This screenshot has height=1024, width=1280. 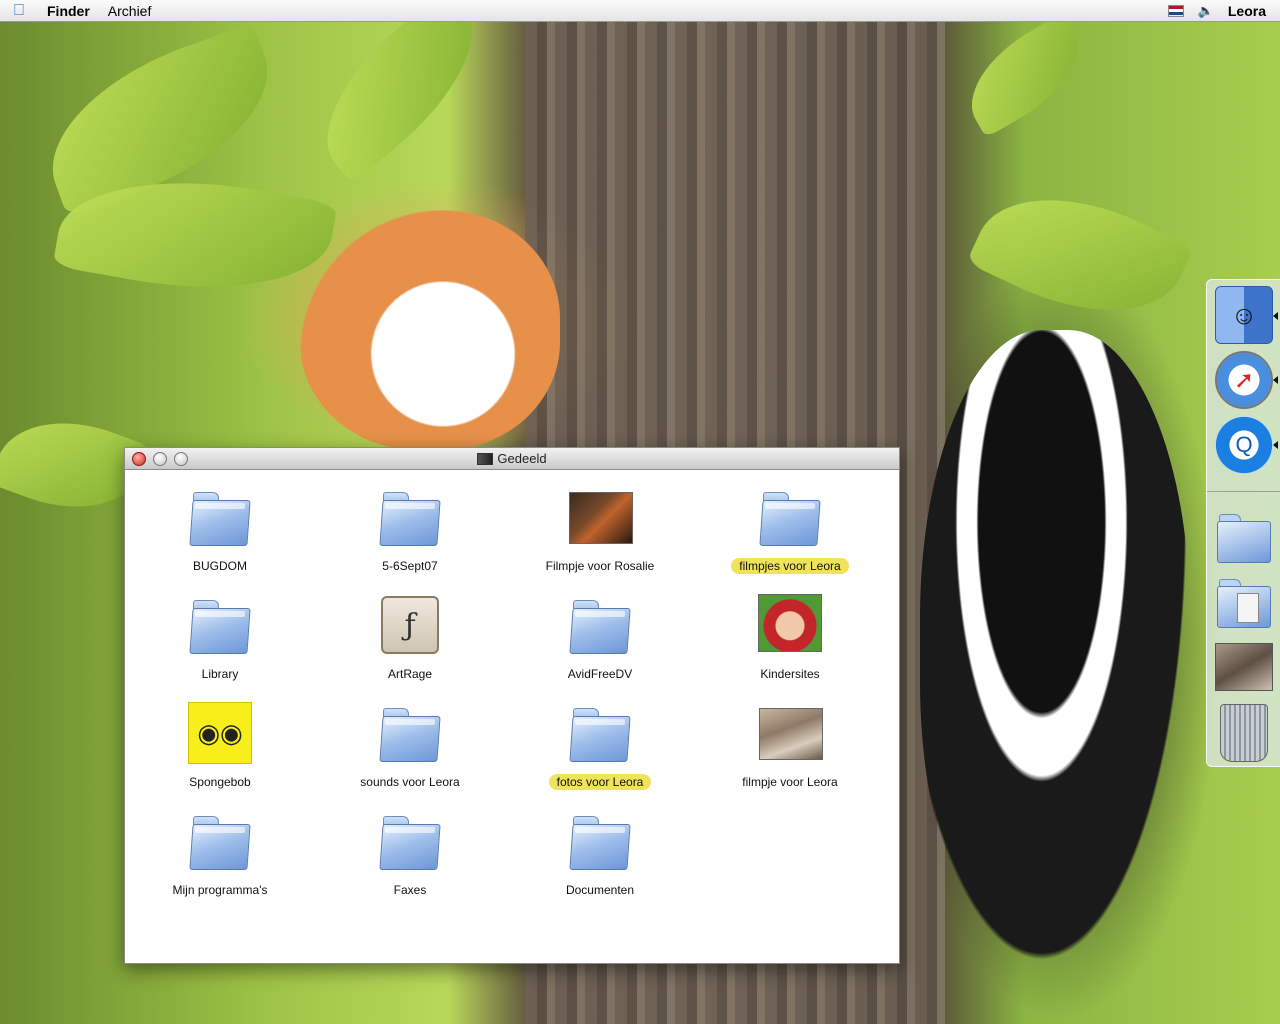 What do you see at coordinates (410, 782) in the screenshot?
I see `file-label: sounds voor Leora` at bounding box center [410, 782].